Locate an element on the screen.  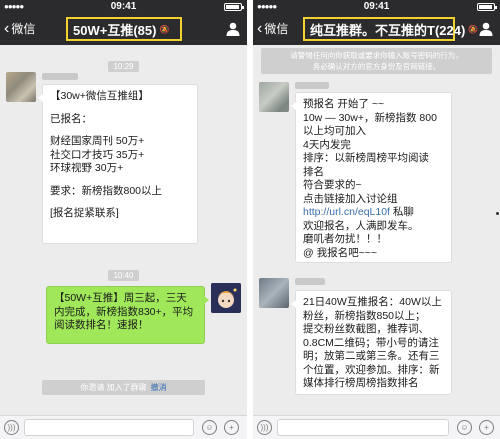
chat-title: 50W+互推(85) is located at coordinates (115, 30).